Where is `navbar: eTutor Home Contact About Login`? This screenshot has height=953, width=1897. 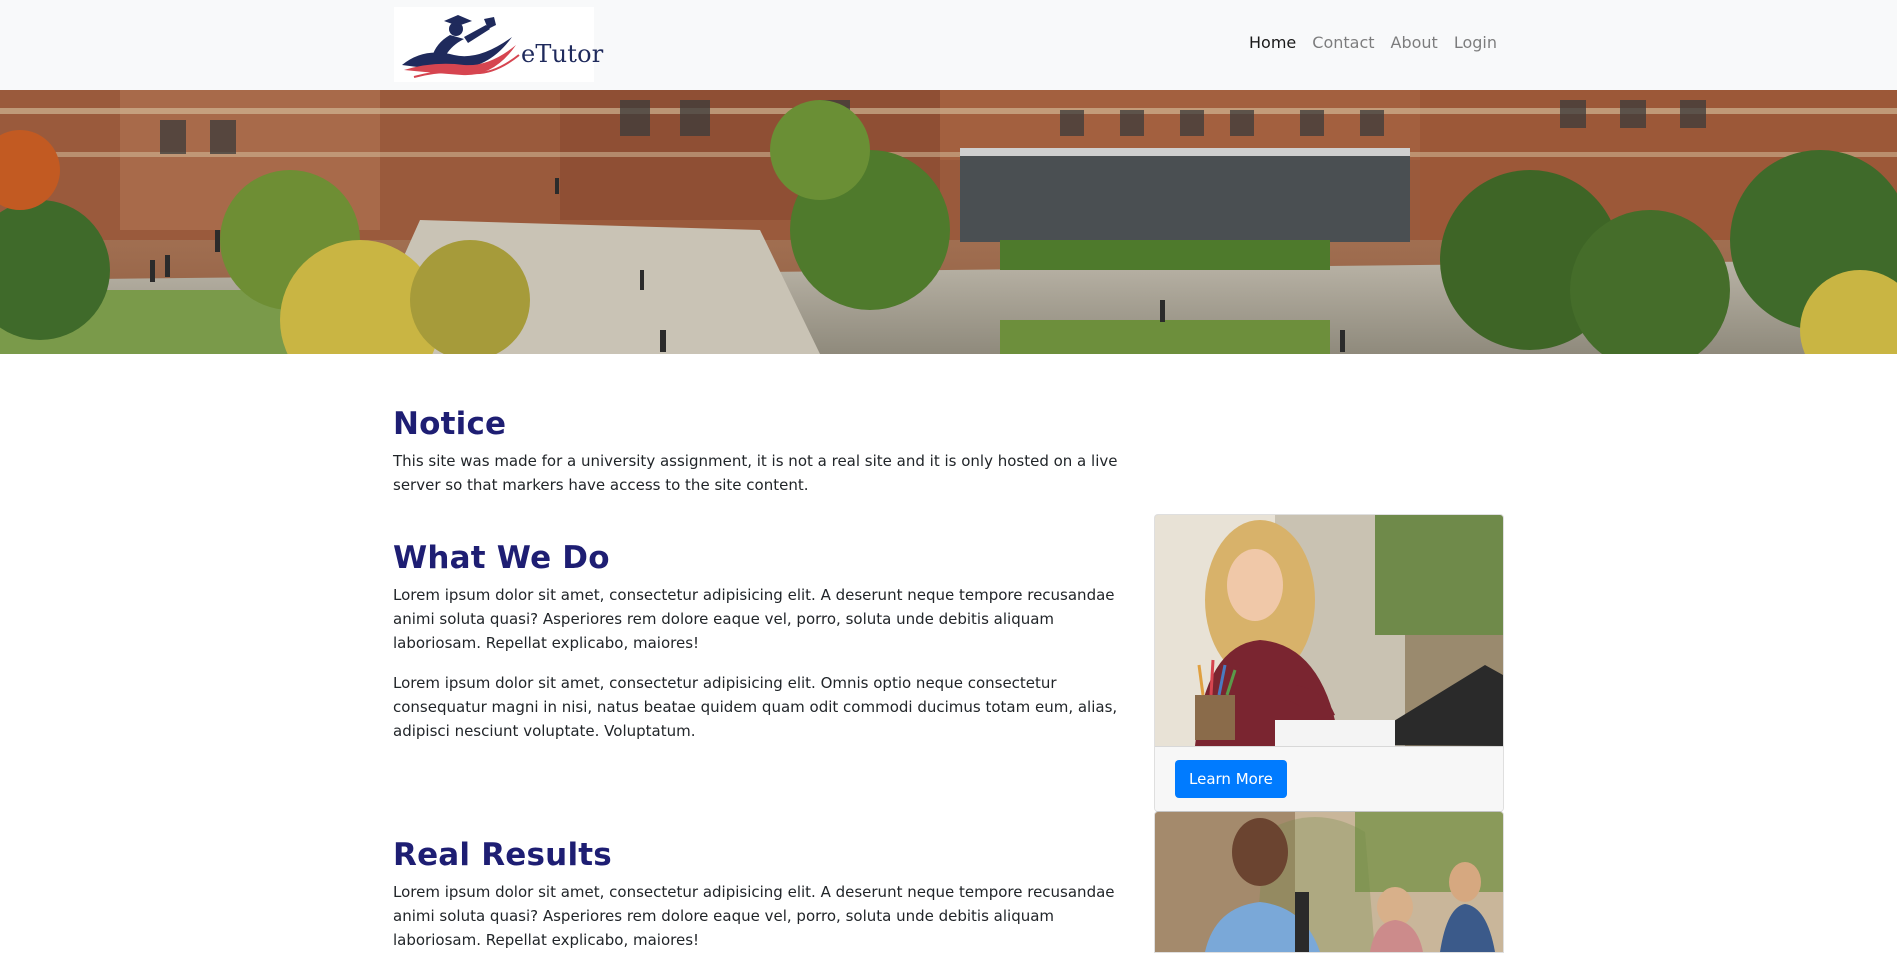 navbar: eTutor Home Contact About Login is located at coordinates (948, 45).